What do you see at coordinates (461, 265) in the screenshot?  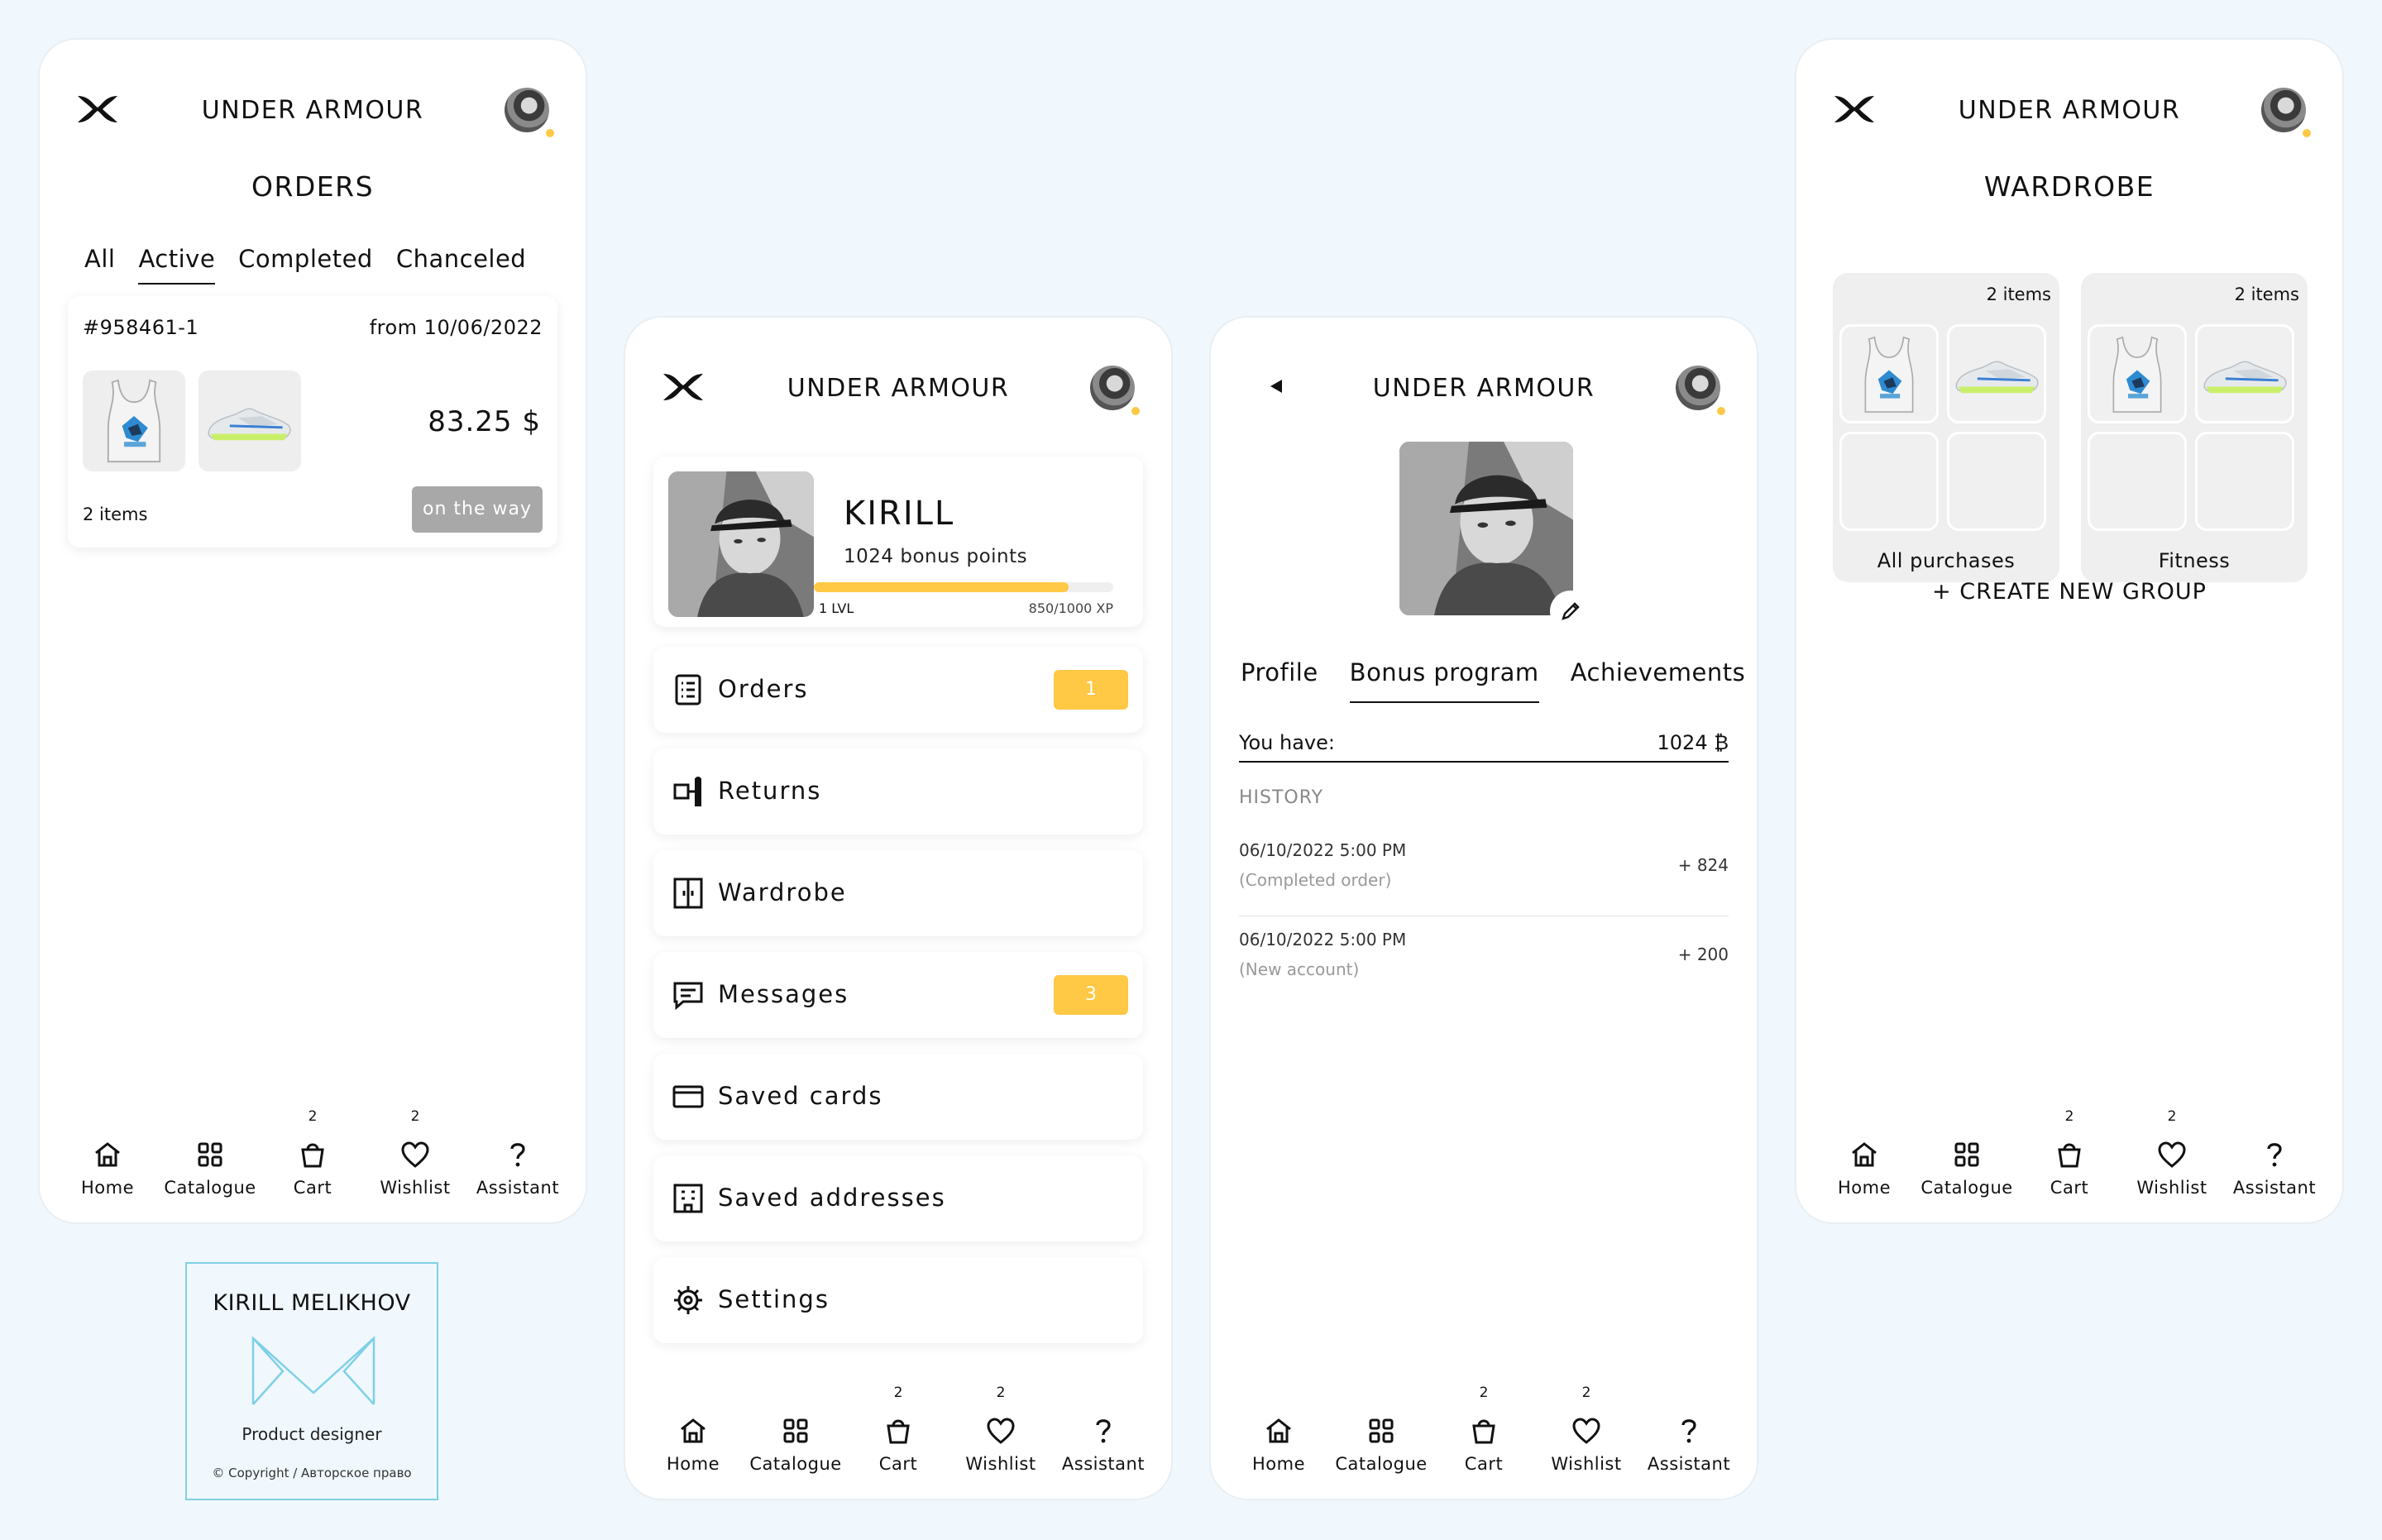 I see `tab-canceled: Chanceled` at bounding box center [461, 265].